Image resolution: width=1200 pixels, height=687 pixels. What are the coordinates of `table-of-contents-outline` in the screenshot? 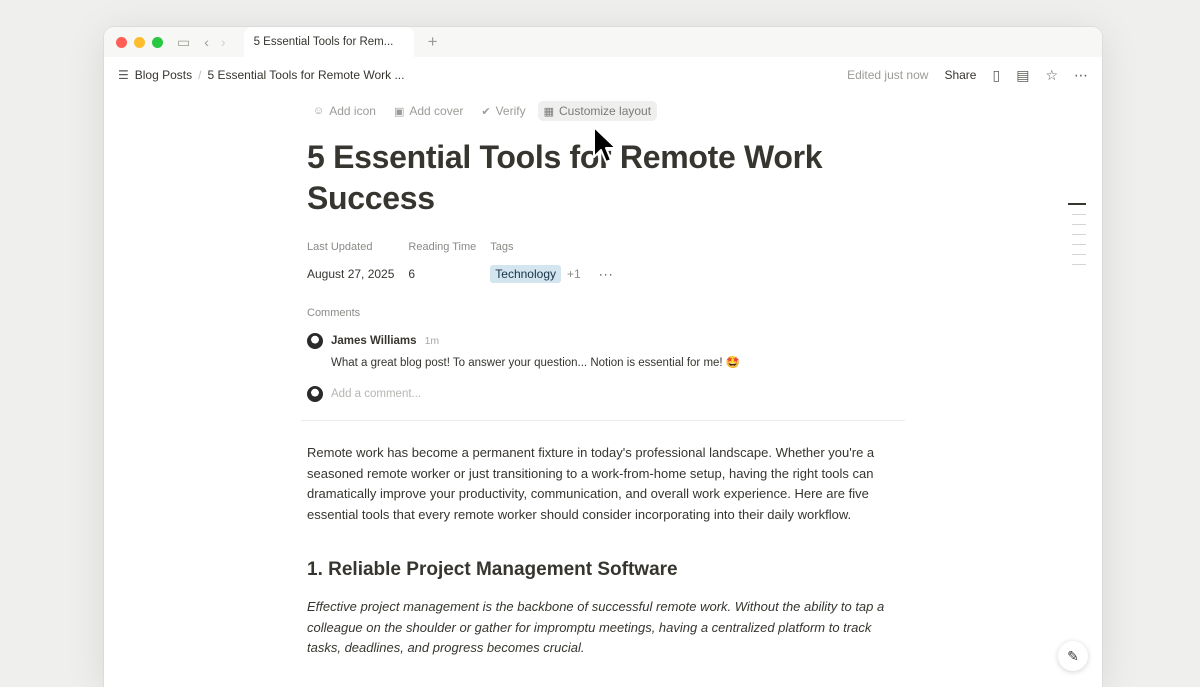 It's located at (1077, 234).